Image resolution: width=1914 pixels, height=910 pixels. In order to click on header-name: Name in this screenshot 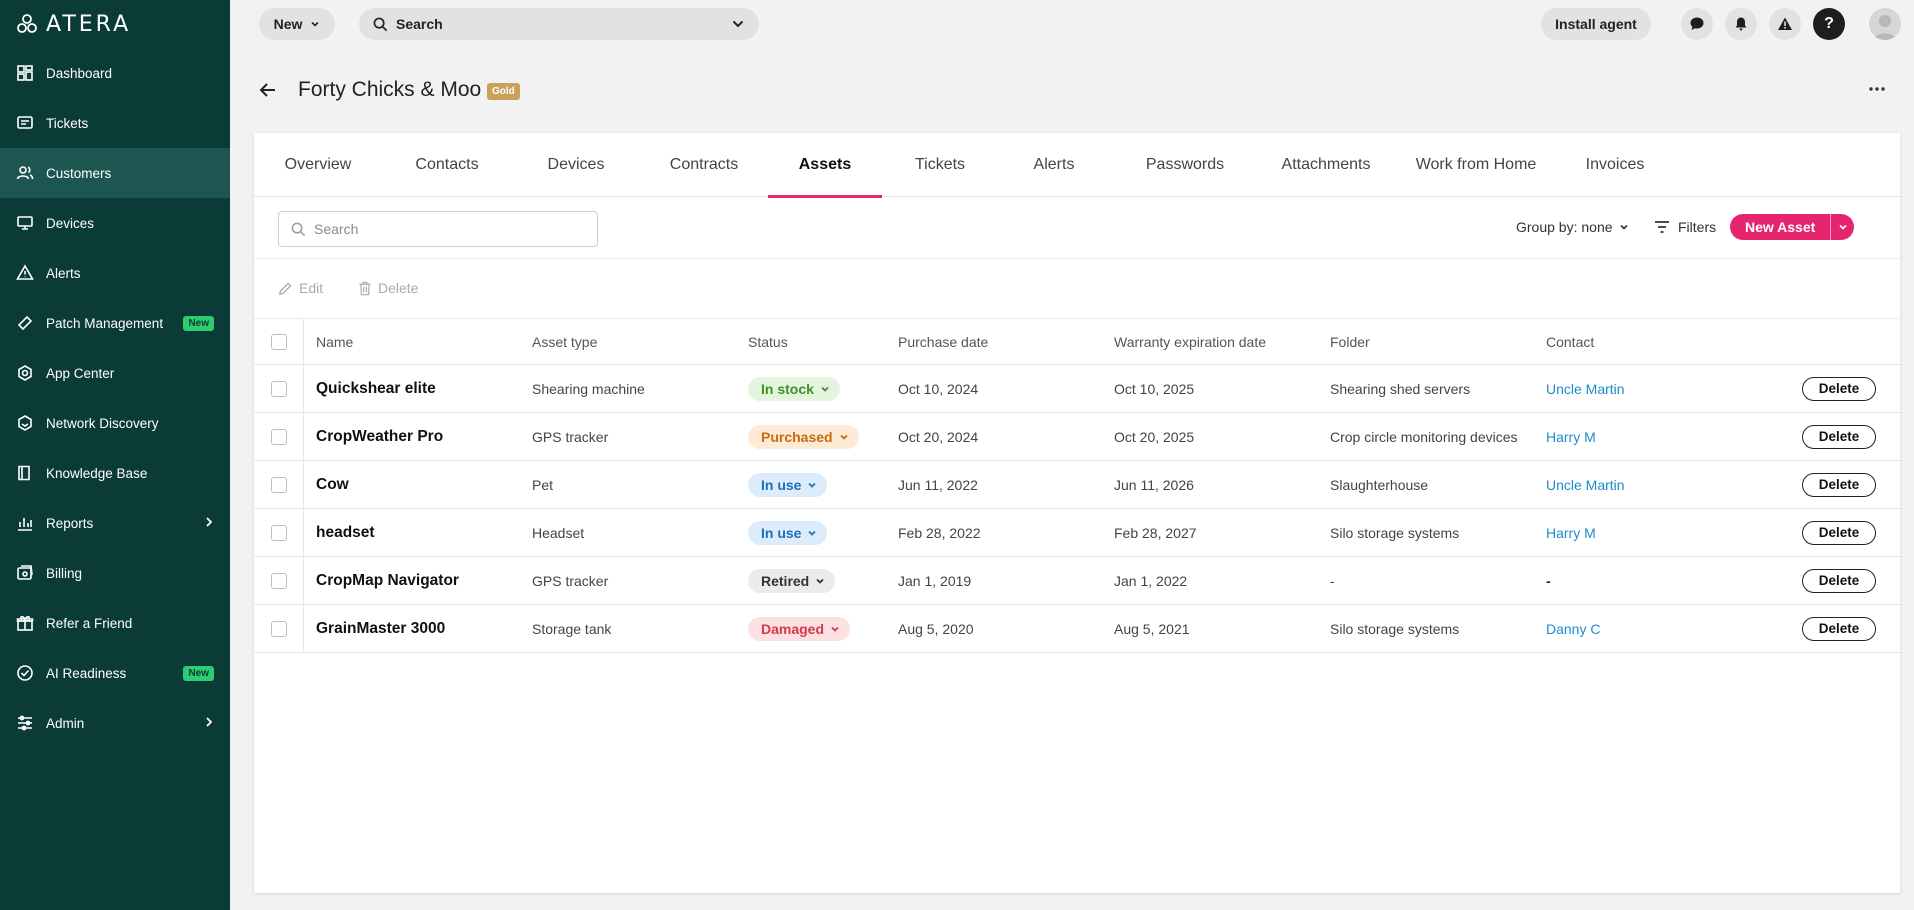, I will do `click(334, 341)`.